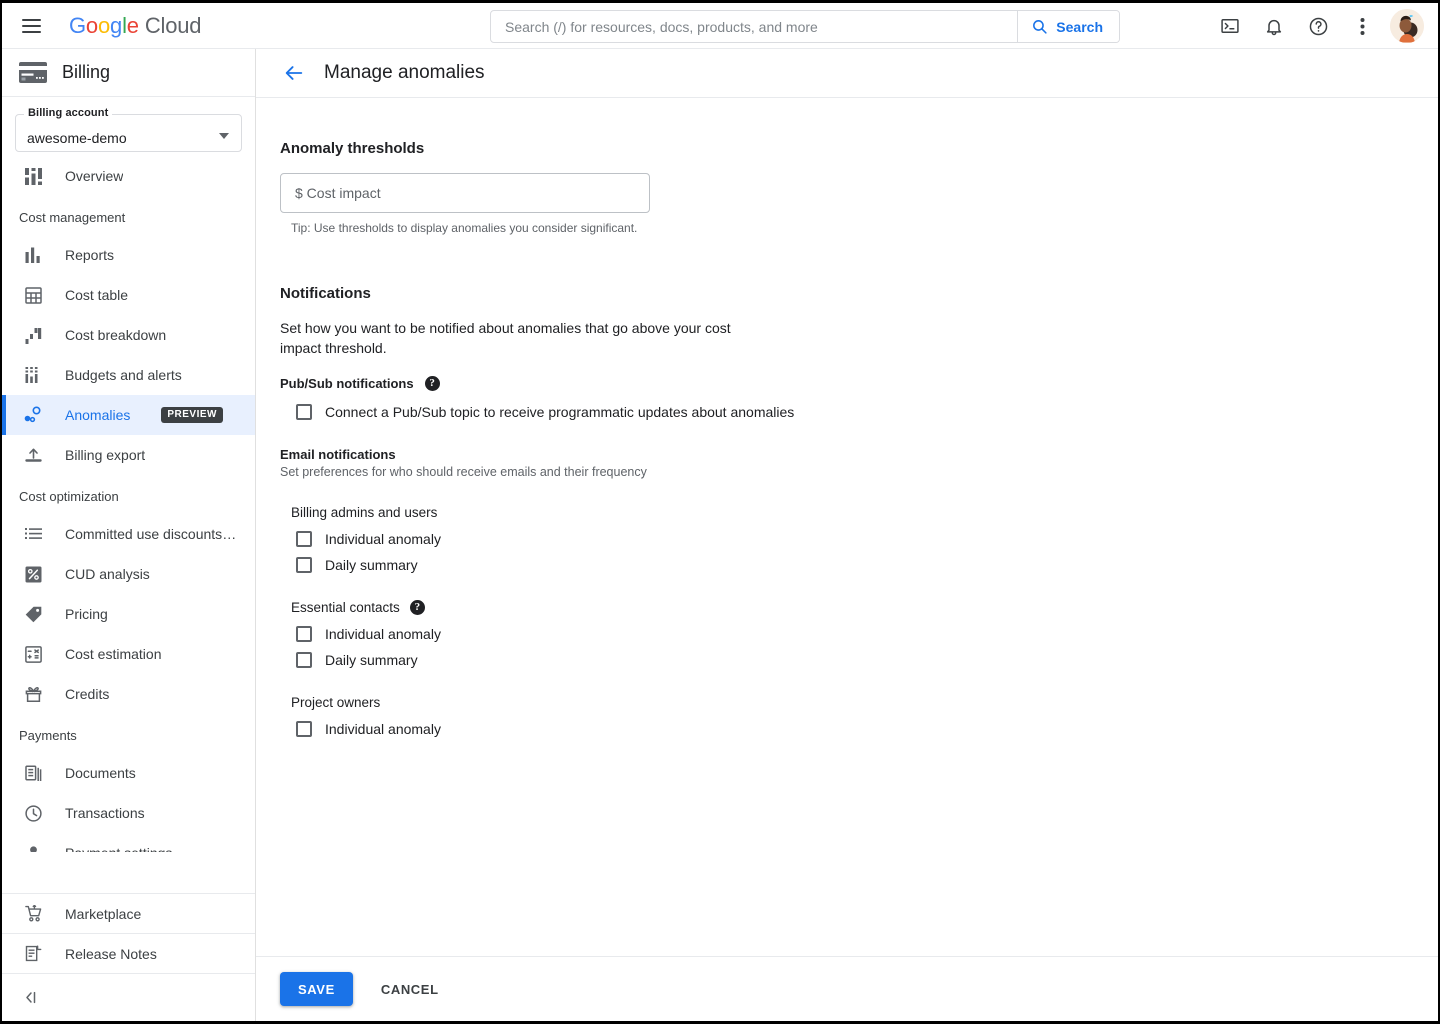 This screenshot has width=1440, height=1024. What do you see at coordinates (34, 26) in the screenshot?
I see `hamburger-menu-icon` at bounding box center [34, 26].